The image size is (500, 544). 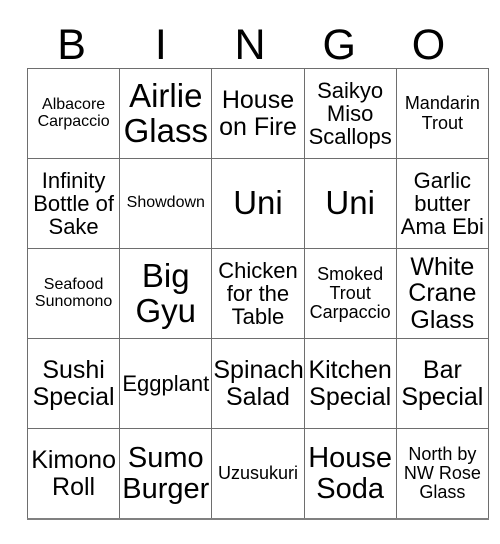 I want to click on bingo-header-letter-g: G, so click(x=339, y=45).